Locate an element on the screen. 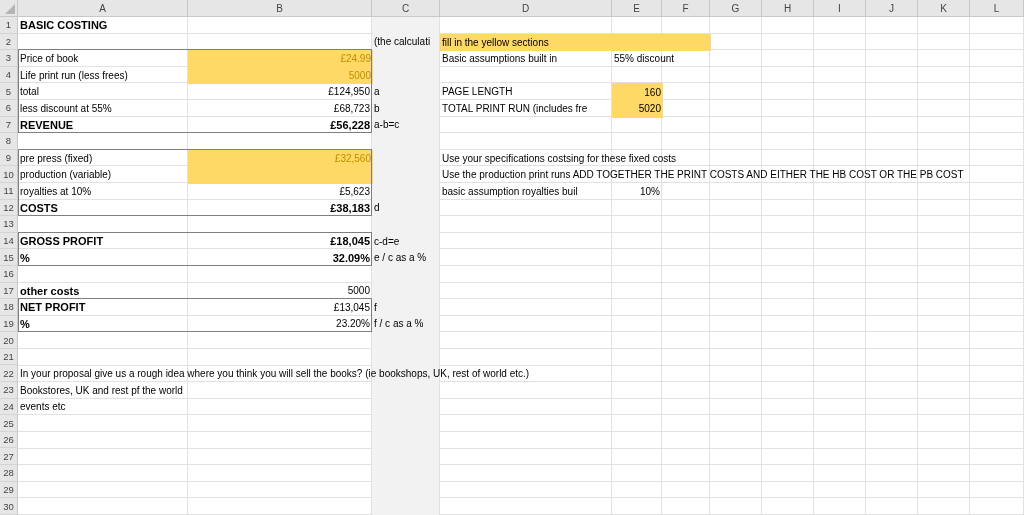 This screenshot has width=1024, height=515. row-header: 1 is located at coordinates (9, 25).